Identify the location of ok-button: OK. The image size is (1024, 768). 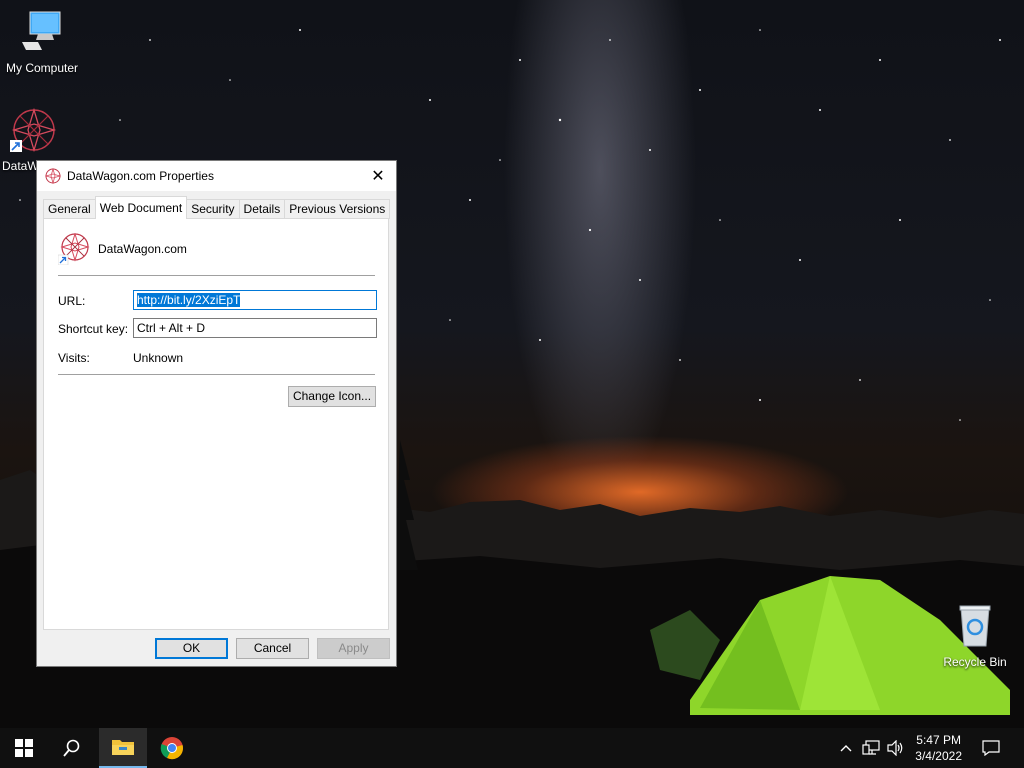
(191, 648).